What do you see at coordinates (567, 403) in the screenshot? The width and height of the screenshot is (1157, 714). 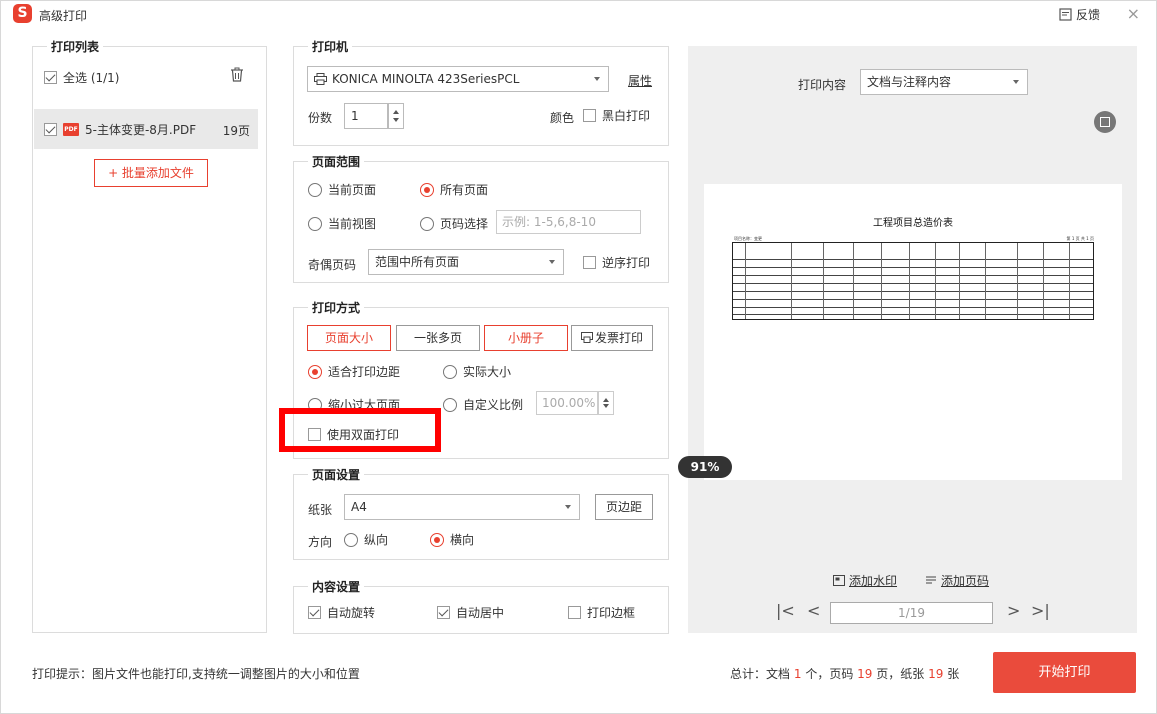 I see `custom-scale-input: 100.00%` at bounding box center [567, 403].